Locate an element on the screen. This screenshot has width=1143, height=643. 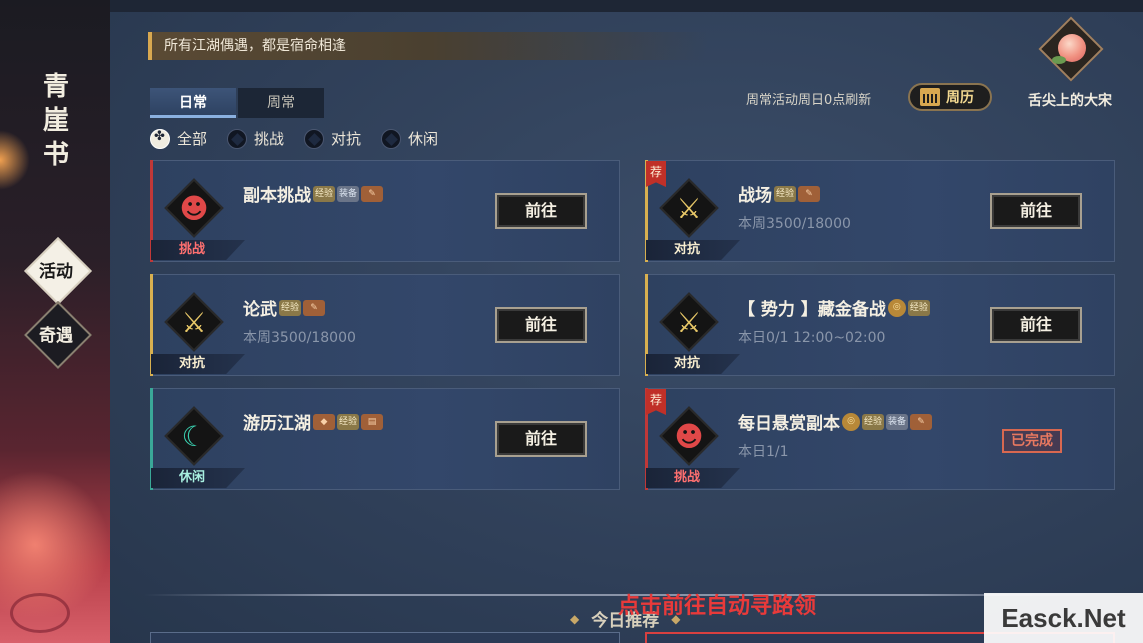
player-avatar: 舌尖上的大宋 is located at coordinates (1070, 64).